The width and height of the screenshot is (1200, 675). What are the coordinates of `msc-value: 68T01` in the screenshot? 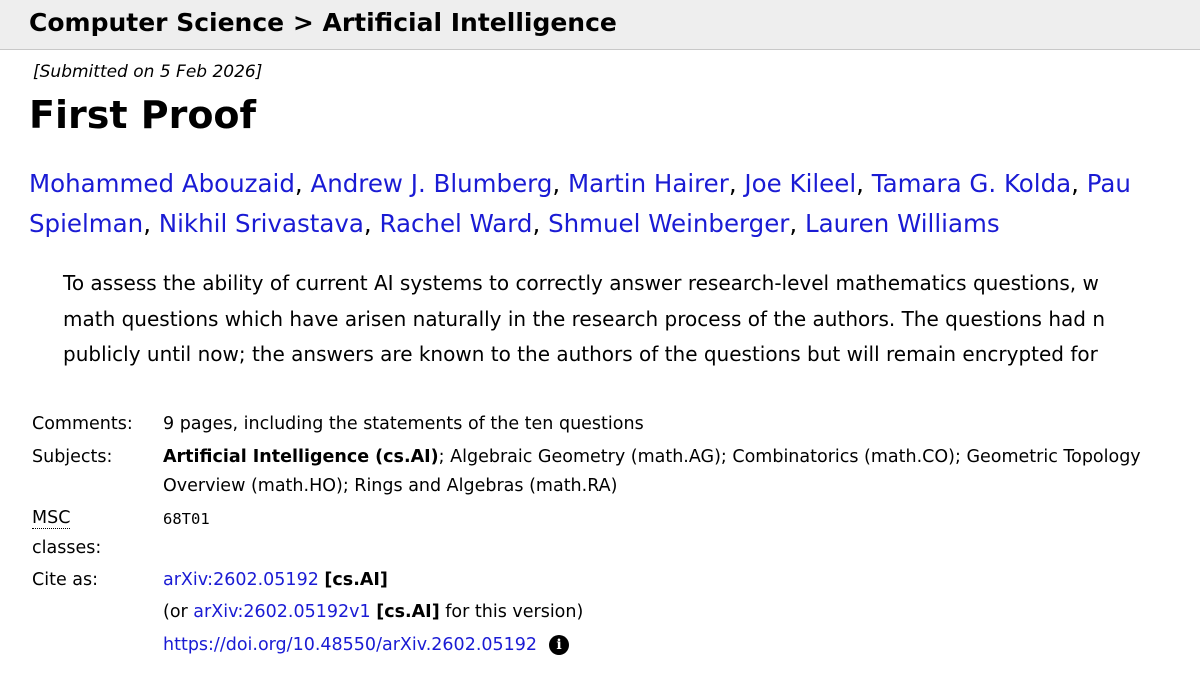 It's located at (186, 519).